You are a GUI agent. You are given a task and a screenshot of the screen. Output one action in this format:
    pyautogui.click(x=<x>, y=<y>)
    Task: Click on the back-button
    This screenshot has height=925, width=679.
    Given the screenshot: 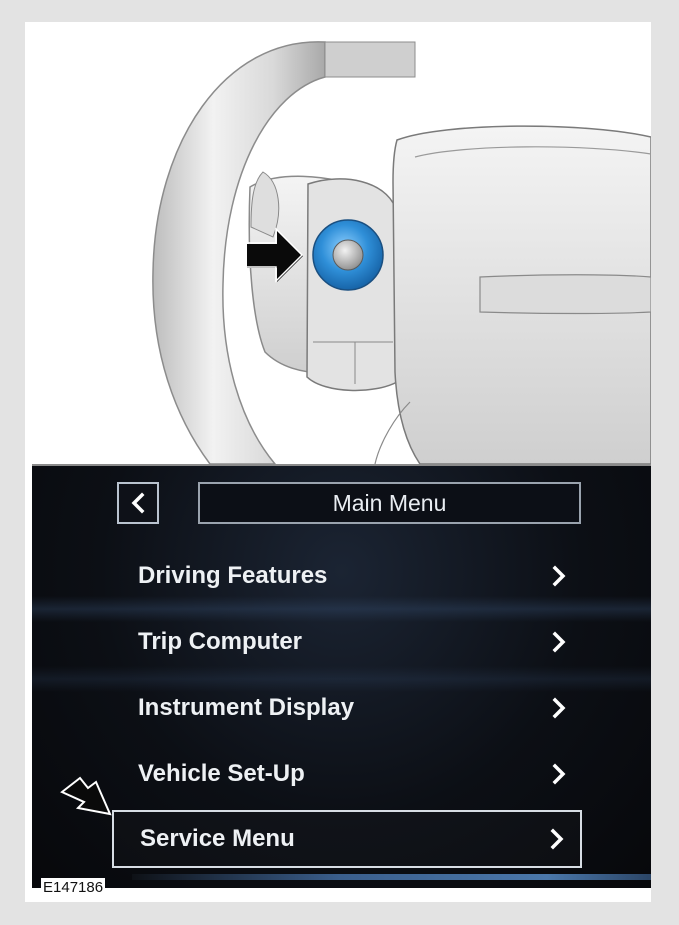 What is the action you would take?
    pyautogui.click(x=138, y=503)
    